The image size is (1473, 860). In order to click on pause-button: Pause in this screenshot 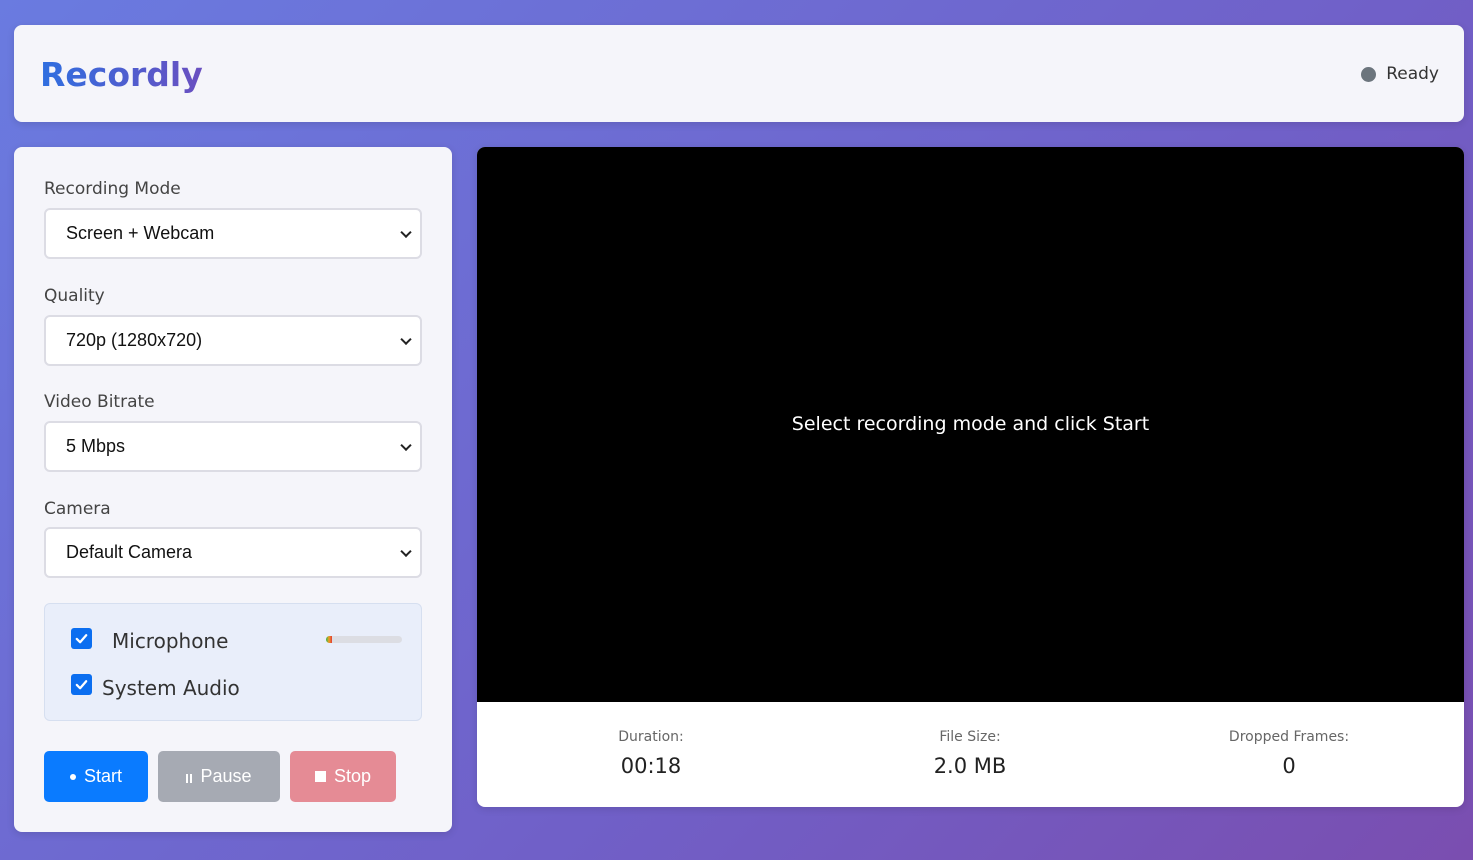, I will do `click(219, 776)`.